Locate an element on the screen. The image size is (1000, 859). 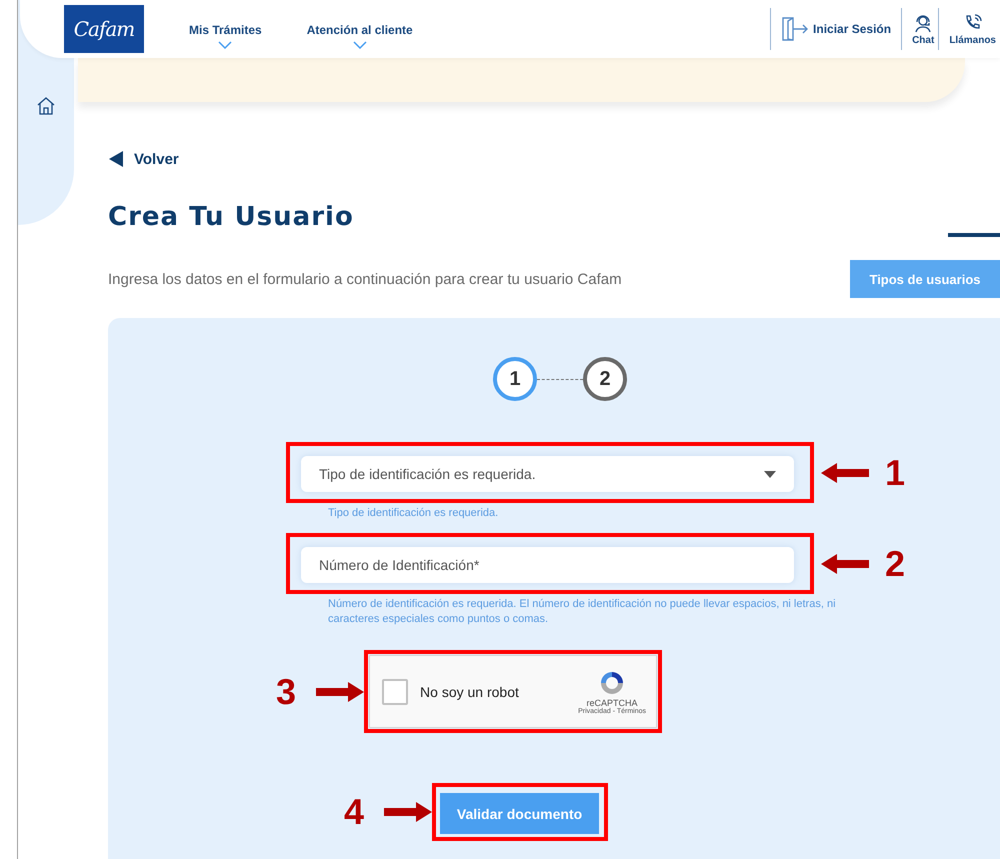
intro-text: Ingresa los datos en el formulario a continuación para crear tu usuario Cafam is located at coordinates (365, 279).